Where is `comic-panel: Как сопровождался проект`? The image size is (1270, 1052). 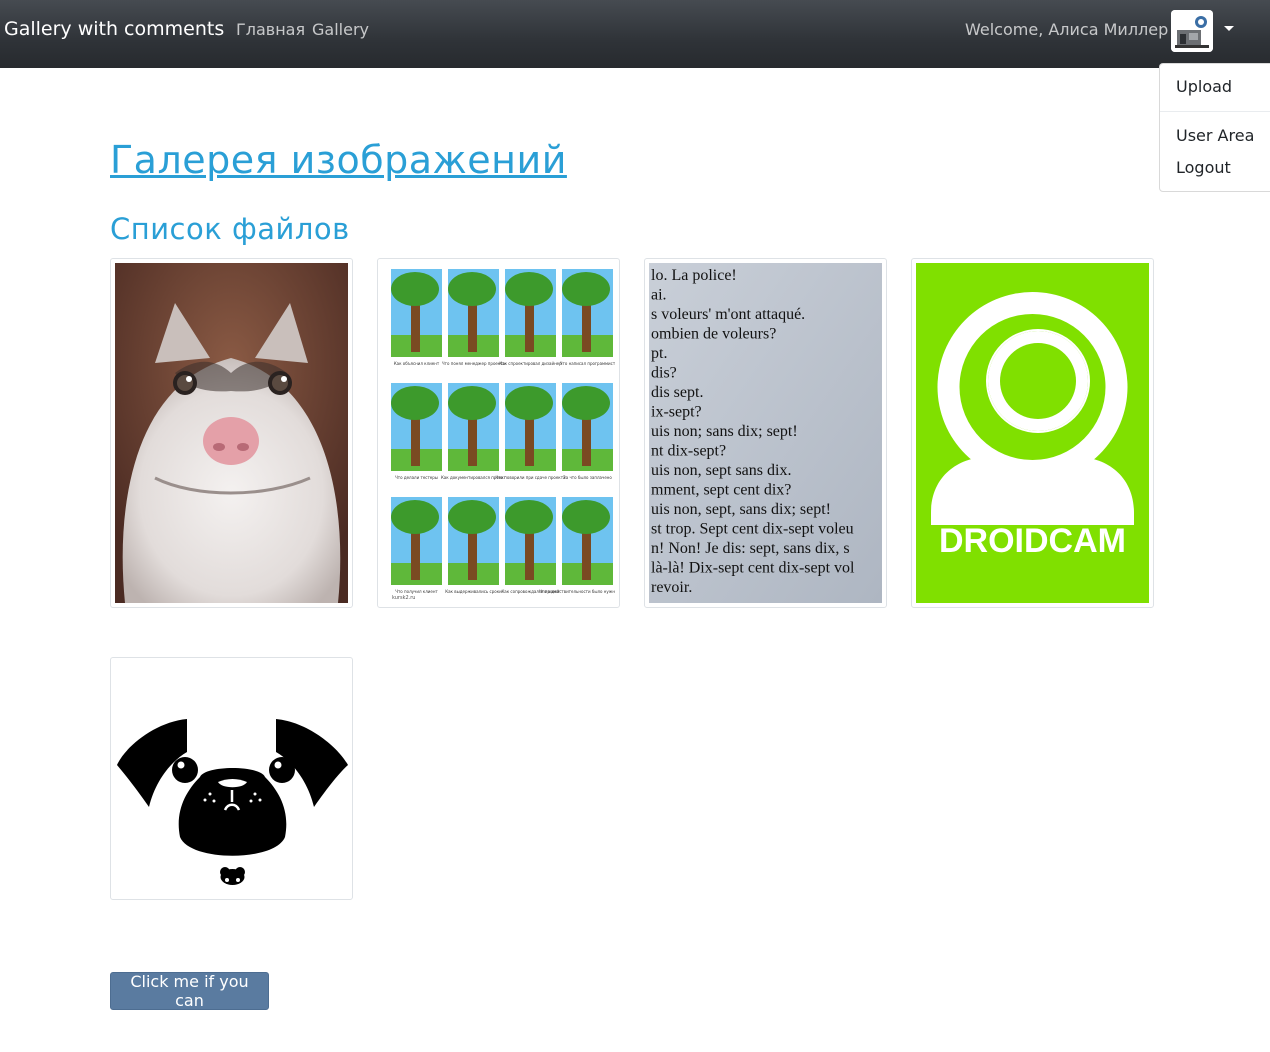
comic-panel: Как сопровождался проект is located at coordinates (530, 545).